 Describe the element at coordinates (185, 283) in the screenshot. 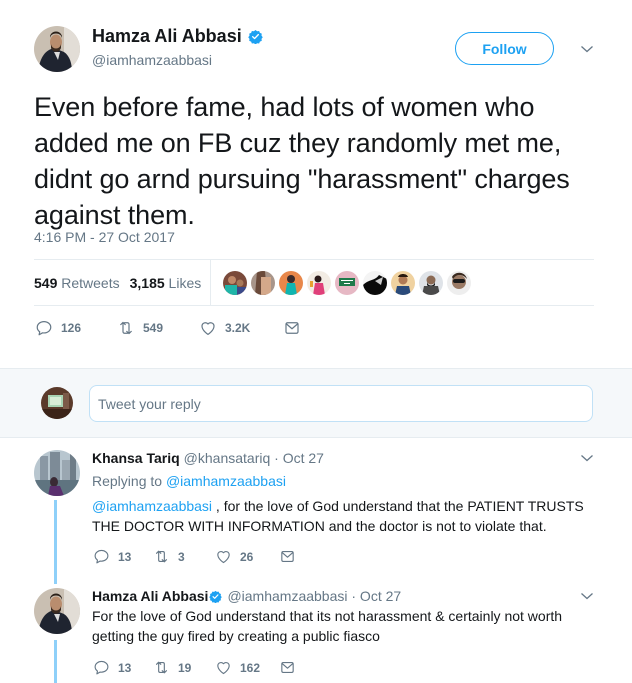

I see `likes-label: Likes` at that location.